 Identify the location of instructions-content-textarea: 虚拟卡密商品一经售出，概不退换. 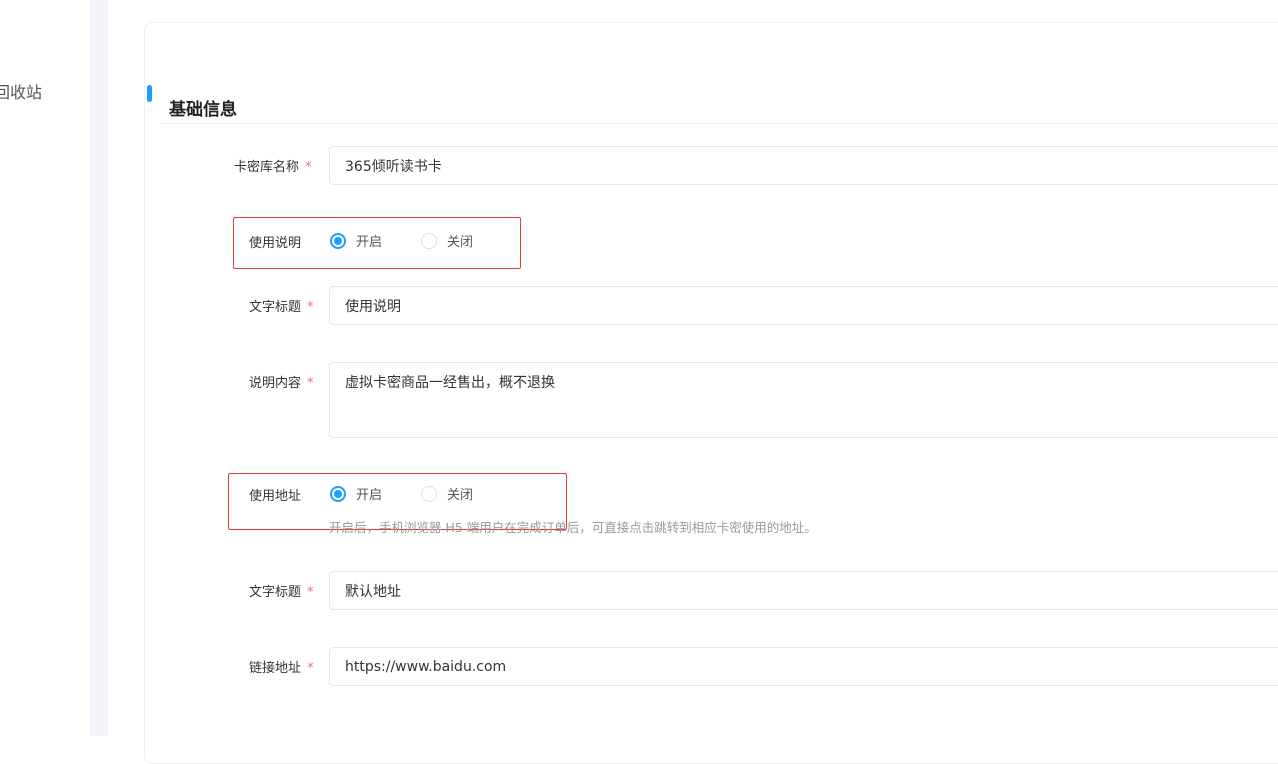
(803, 400).